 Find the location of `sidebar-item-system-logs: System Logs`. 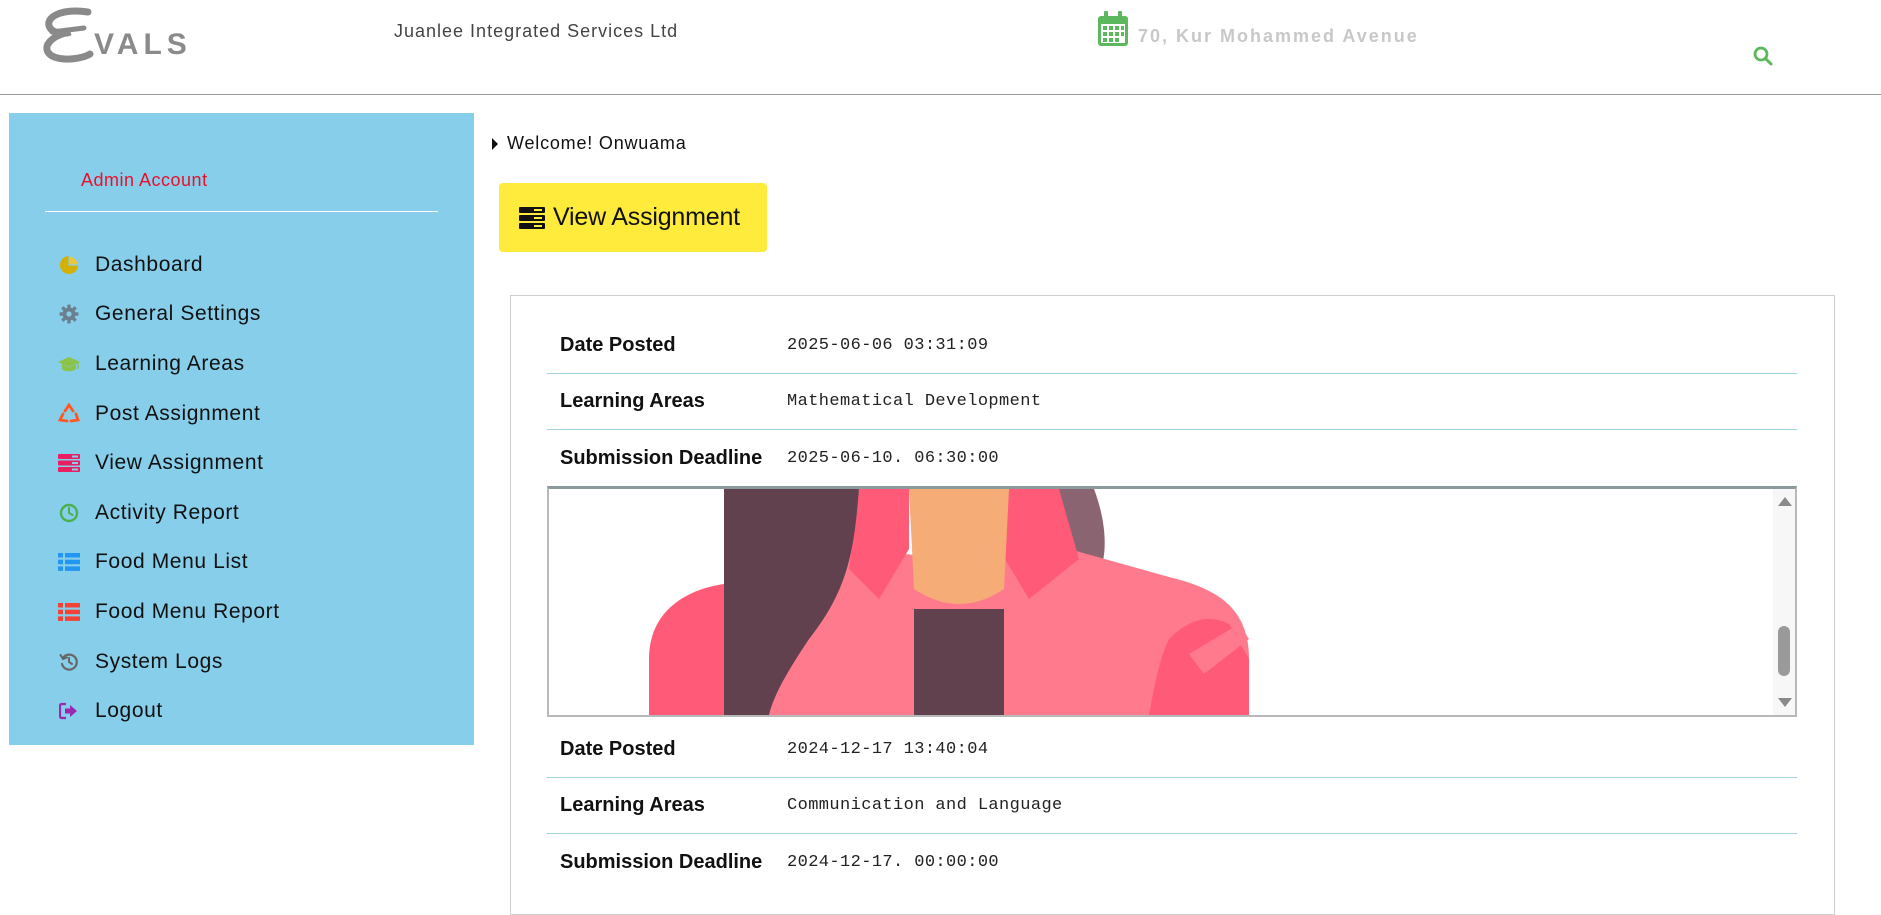

sidebar-item-system-logs: System Logs is located at coordinates (257, 662).